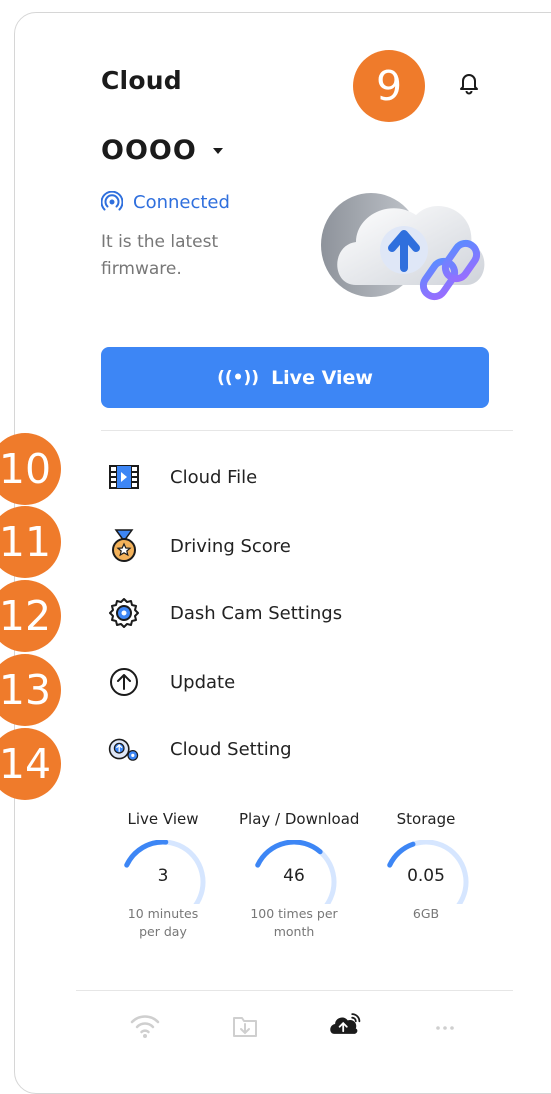 This screenshot has height=1094, width=551. I want to click on menu-item-dash-cam-settings: Dash Cam Settings, so click(225, 613).